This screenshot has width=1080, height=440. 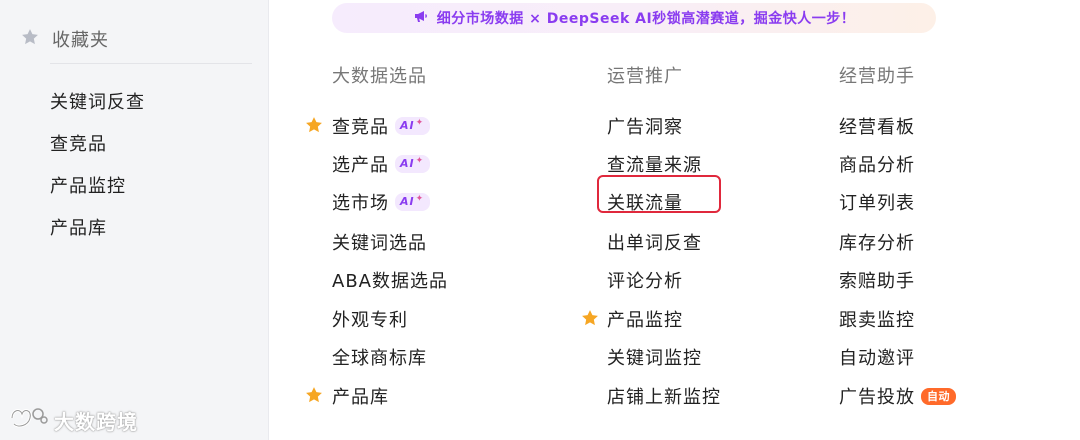 What do you see at coordinates (88, 185) in the screenshot?
I see `sidebar-item-product-monitor: 产品监控` at bounding box center [88, 185].